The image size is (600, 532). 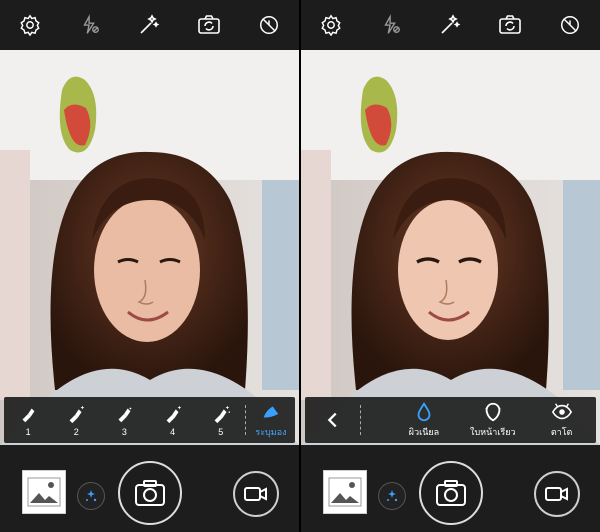 What do you see at coordinates (493, 412) in the screenshot?
I see `face-outline-icon` at bounding box center [493, 412].